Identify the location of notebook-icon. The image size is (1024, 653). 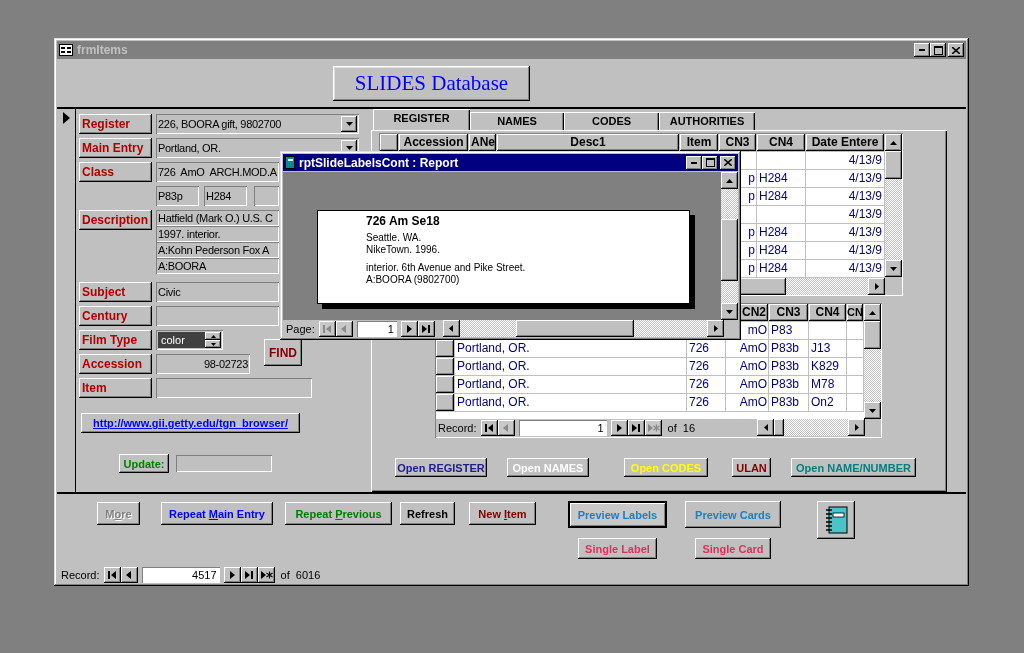
(836, 520).